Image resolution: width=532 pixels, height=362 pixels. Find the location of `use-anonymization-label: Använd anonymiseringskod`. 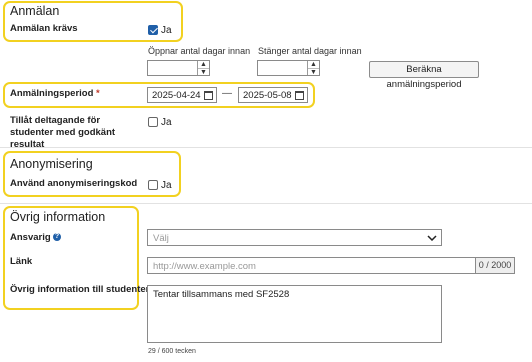

use-anonymization-label: Använd anonymiseringskod is located at coordinates (74, 183).